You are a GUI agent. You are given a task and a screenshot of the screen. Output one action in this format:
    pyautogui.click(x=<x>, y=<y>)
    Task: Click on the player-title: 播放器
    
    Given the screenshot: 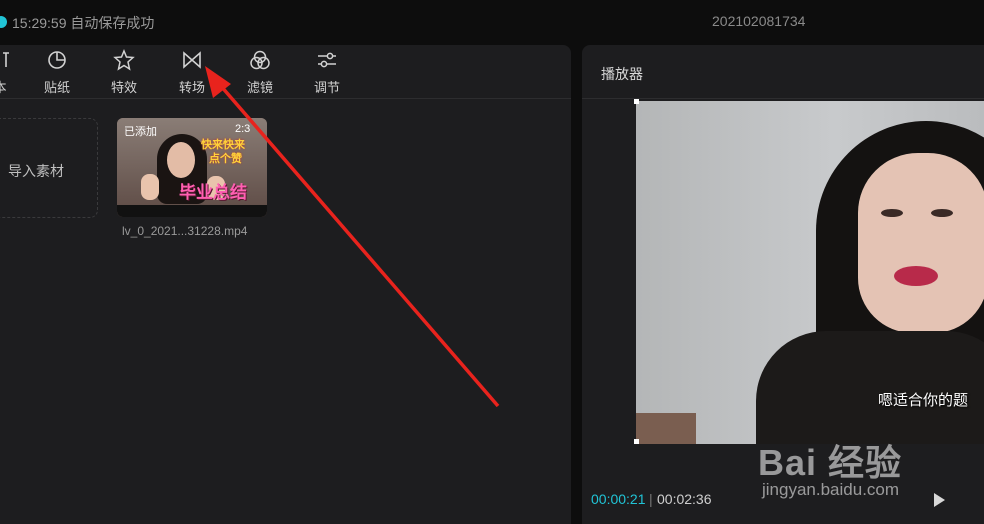 What is the action you would take?
    pyautogui.click(x=622, y=74)
    